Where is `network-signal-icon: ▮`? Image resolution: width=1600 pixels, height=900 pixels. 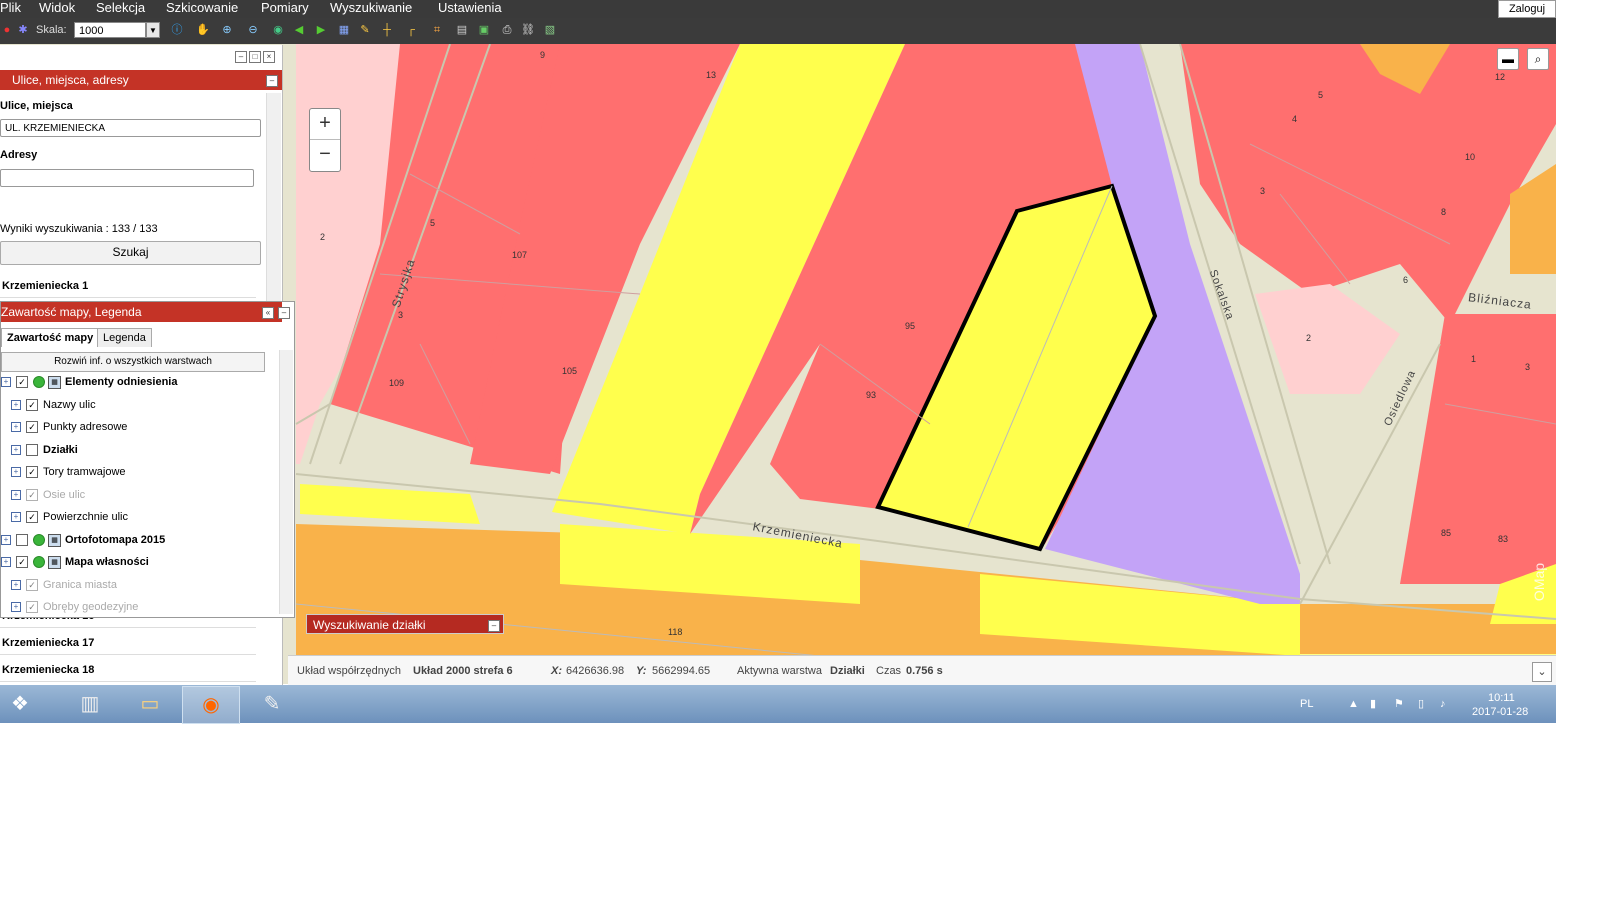
network-signal-icon: ▮ is located at coordinates (1373, 704).